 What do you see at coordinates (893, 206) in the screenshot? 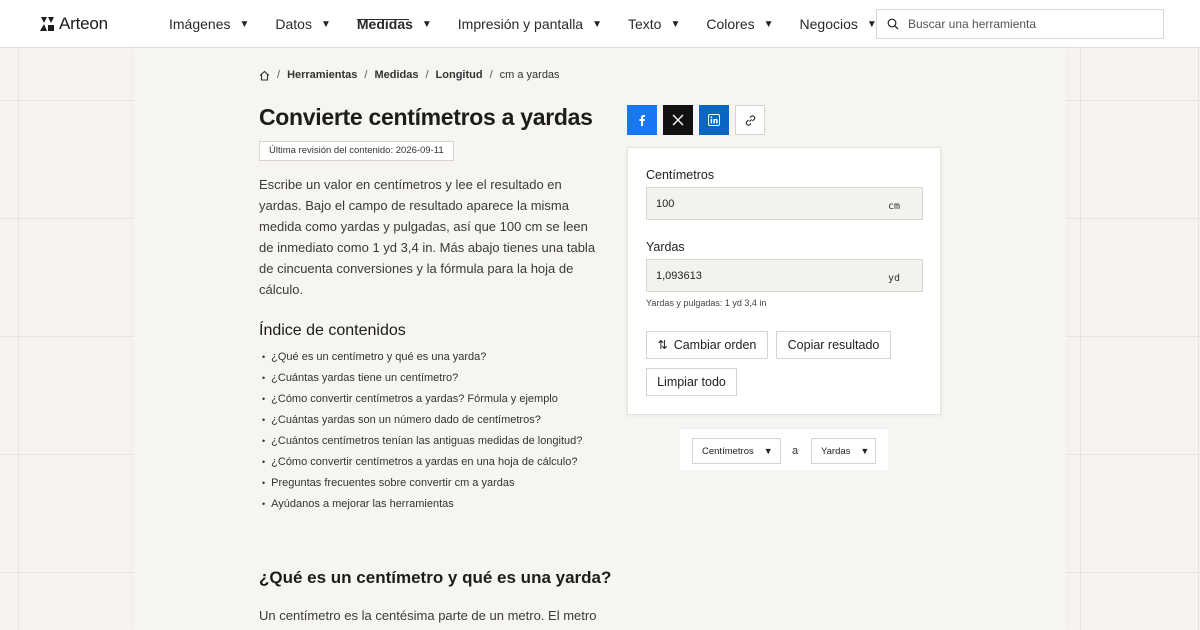
I see `cm-unit: cm` at bounding box center [893, 206].